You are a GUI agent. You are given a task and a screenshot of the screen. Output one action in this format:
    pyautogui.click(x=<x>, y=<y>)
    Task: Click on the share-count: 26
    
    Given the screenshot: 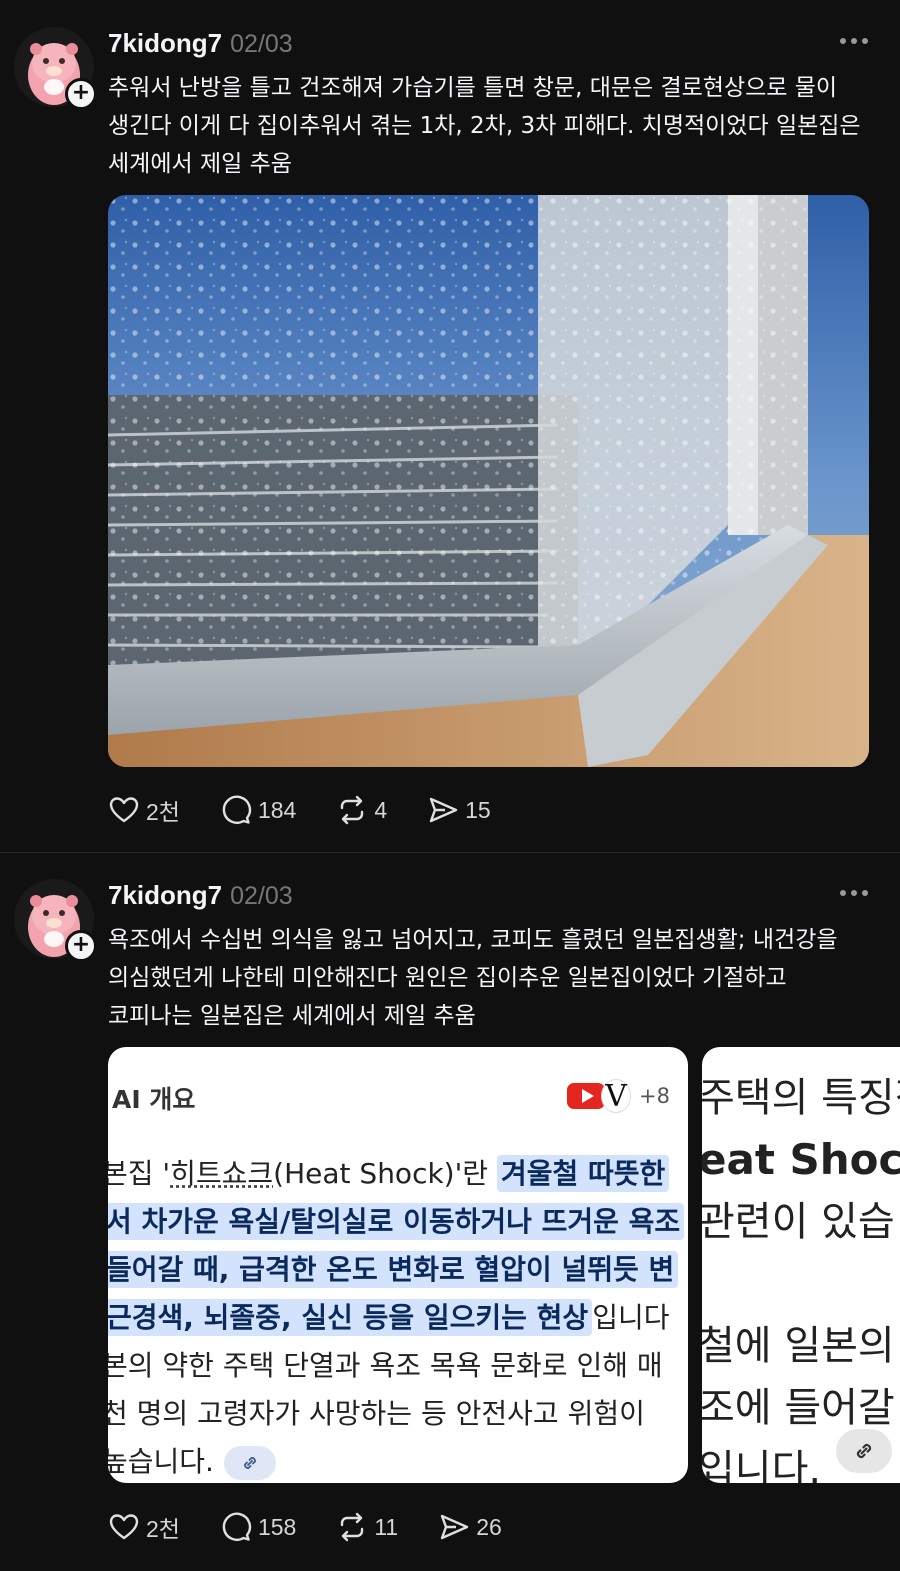 What is the action you would take?
    pyautogui.click(x=489, y=1526)
    